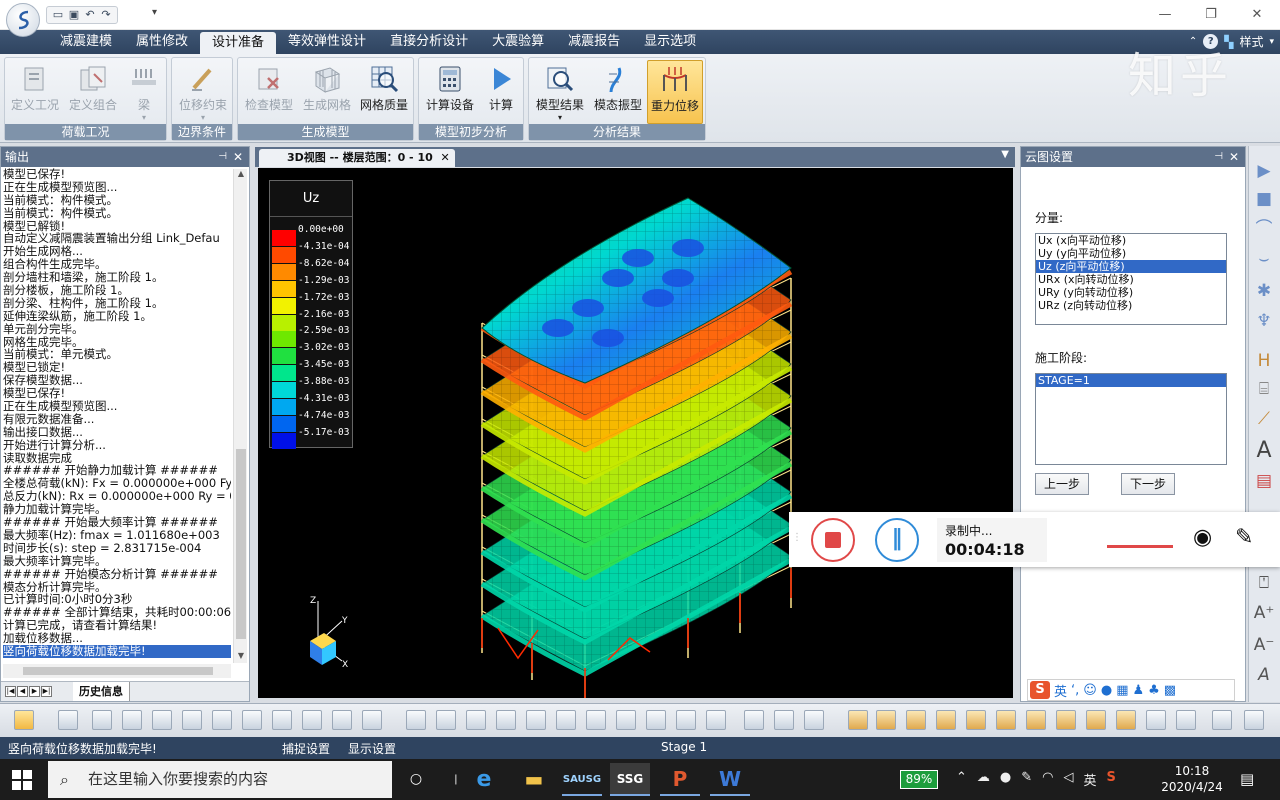 Image resolution: width=1280 pixels, height=800 pixels. I want to click on chevron-down-icon: ▾, so click(1271, 42).